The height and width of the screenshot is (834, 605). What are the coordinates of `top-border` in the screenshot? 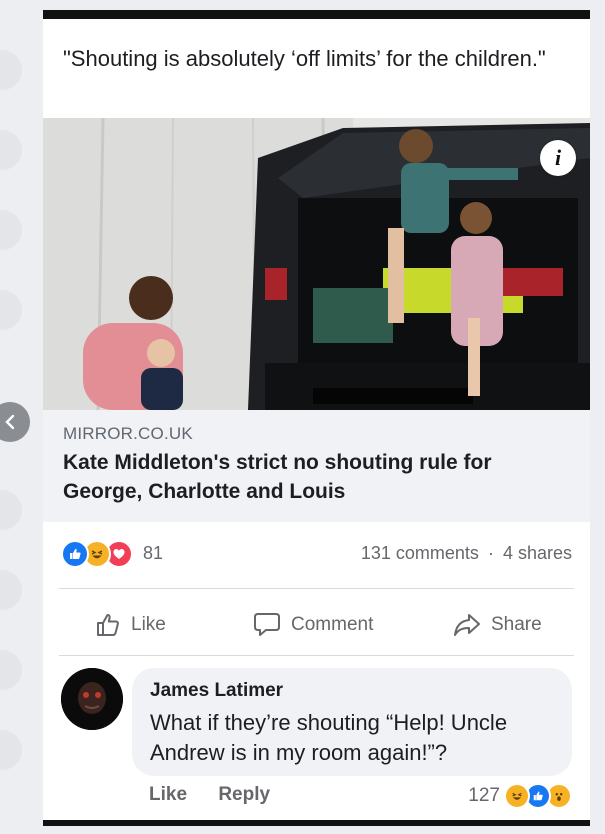 It's located at (316, 14).